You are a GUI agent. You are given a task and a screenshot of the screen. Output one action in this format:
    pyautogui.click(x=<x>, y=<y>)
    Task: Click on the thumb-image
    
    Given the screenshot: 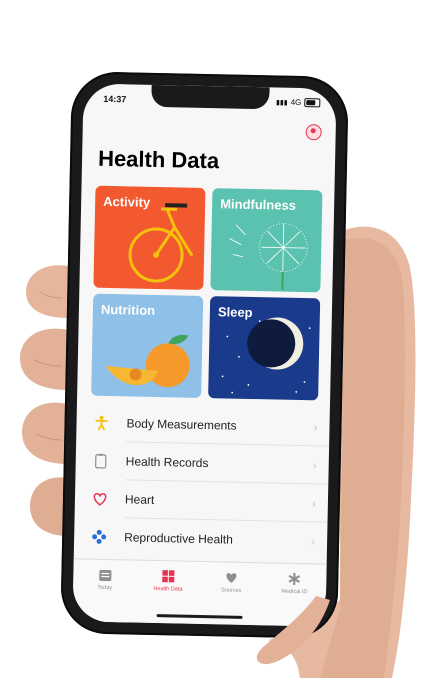 What is the action you would take?
    pyautogui.click(x=293, y=630)
    